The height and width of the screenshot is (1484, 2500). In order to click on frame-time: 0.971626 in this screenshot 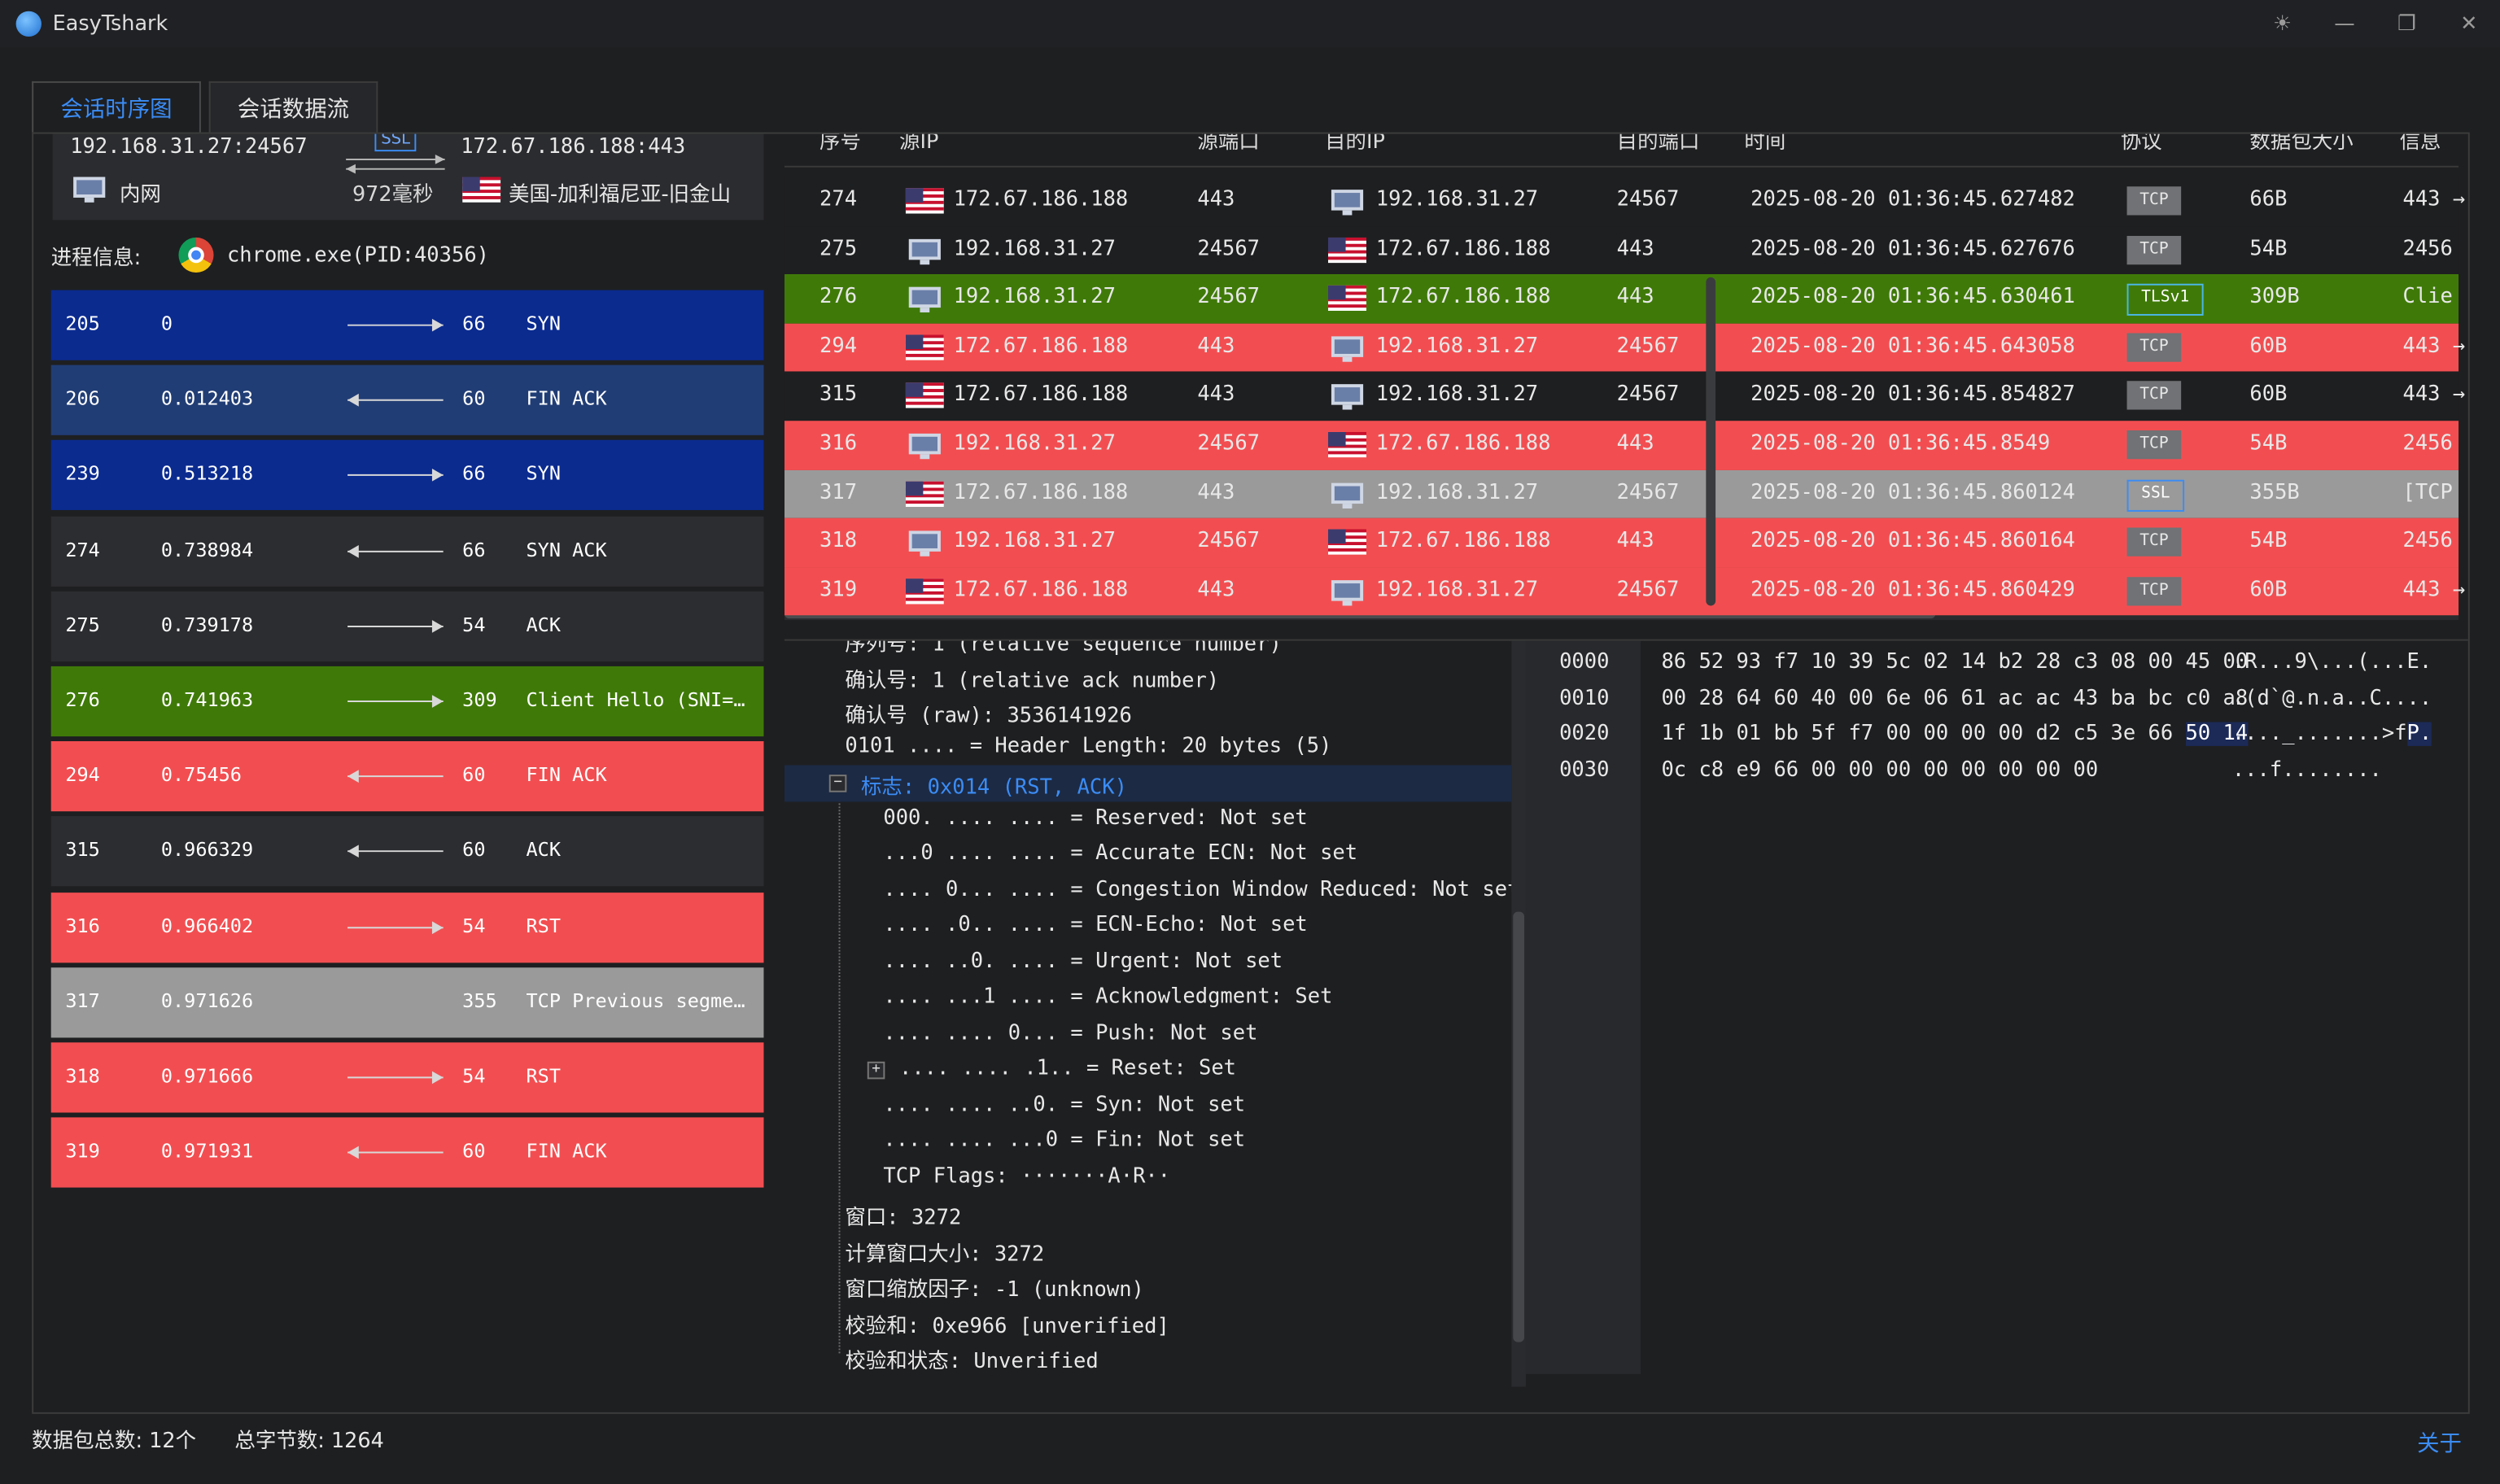, I will do `click(207, 1001)`.